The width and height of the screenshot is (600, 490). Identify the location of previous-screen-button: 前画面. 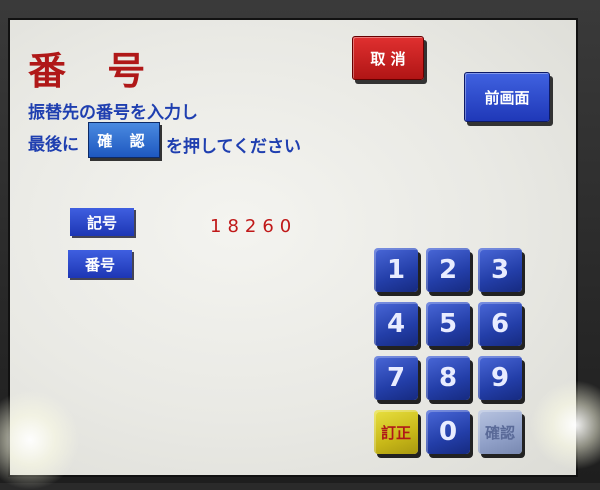
(507, 97).